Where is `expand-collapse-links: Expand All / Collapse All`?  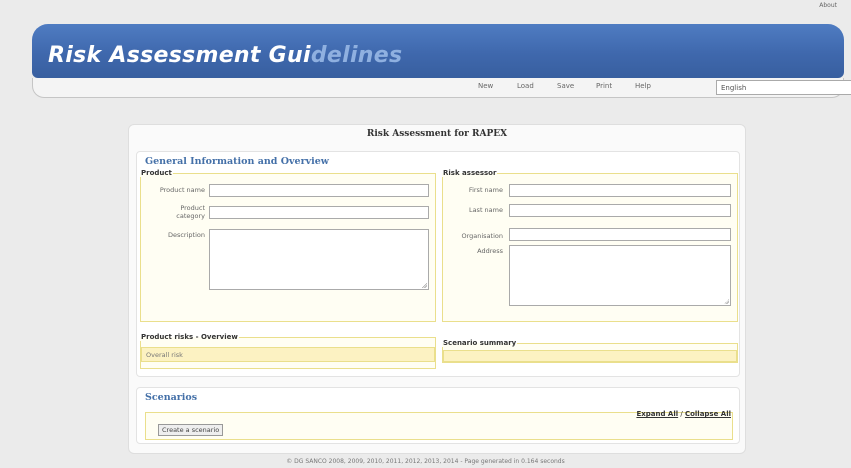 expand-collapse-links: Expand All / Collapse All is located at coordinates (683, 414).